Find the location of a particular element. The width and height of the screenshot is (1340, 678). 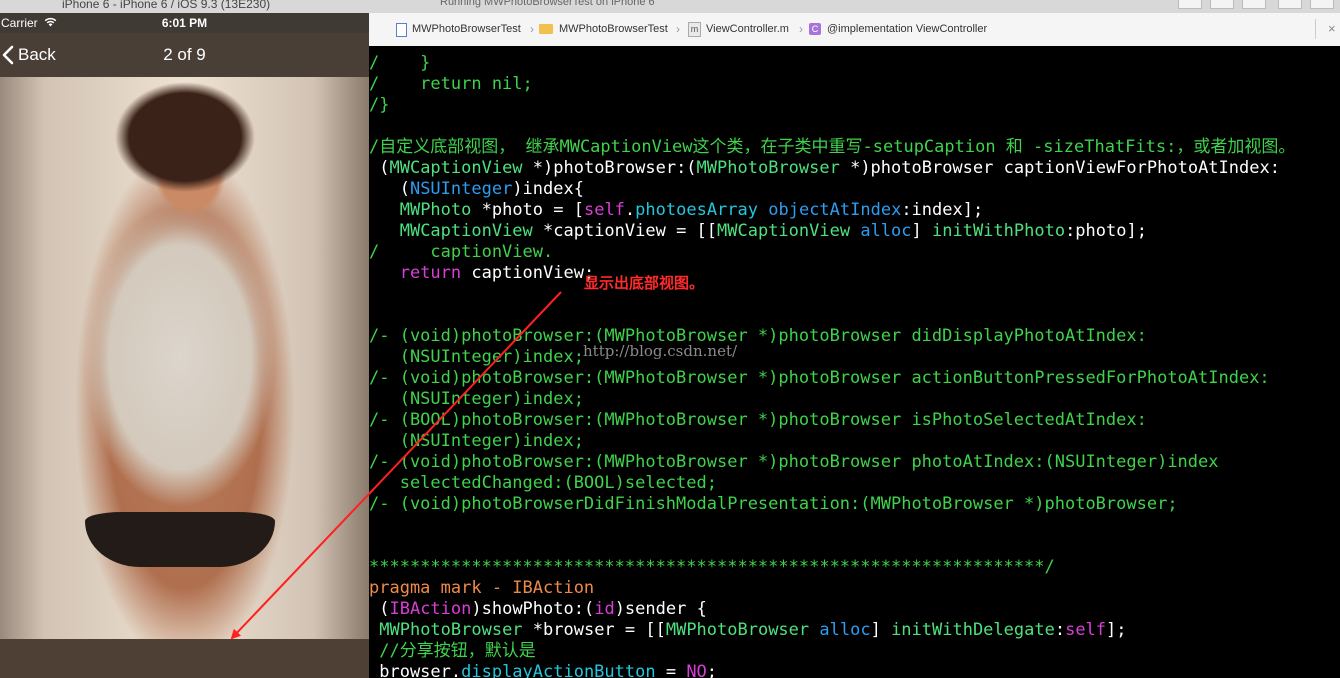

code-token: NO is located at coordinates (696, 670).